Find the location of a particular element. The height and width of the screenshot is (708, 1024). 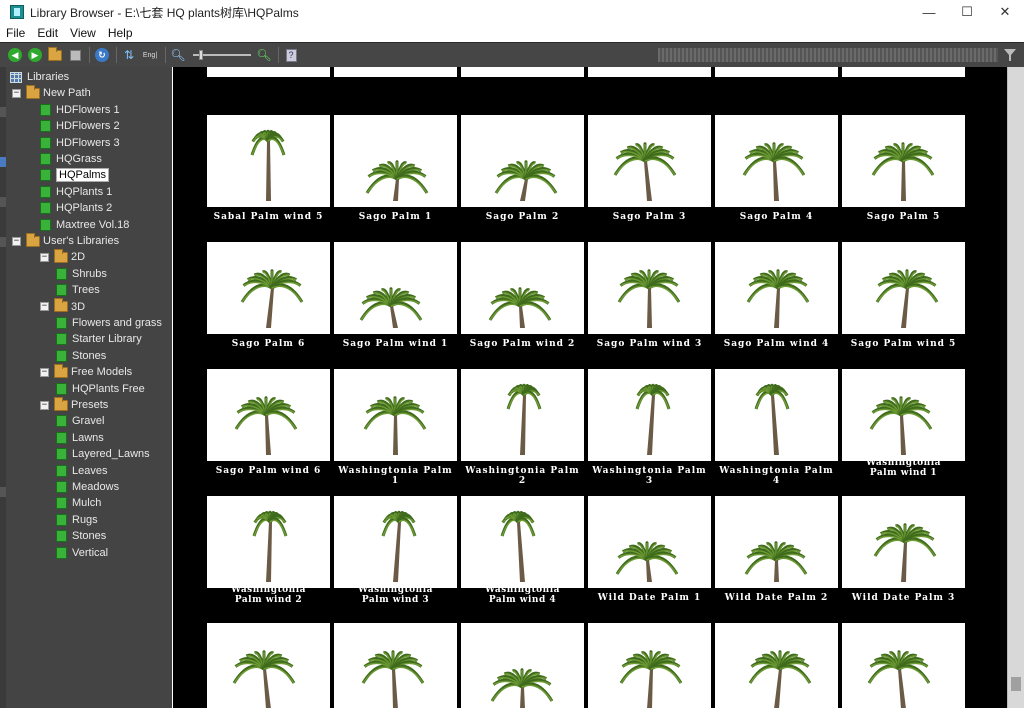

tree-item: Starter Library is located at coordinates (99, 339).